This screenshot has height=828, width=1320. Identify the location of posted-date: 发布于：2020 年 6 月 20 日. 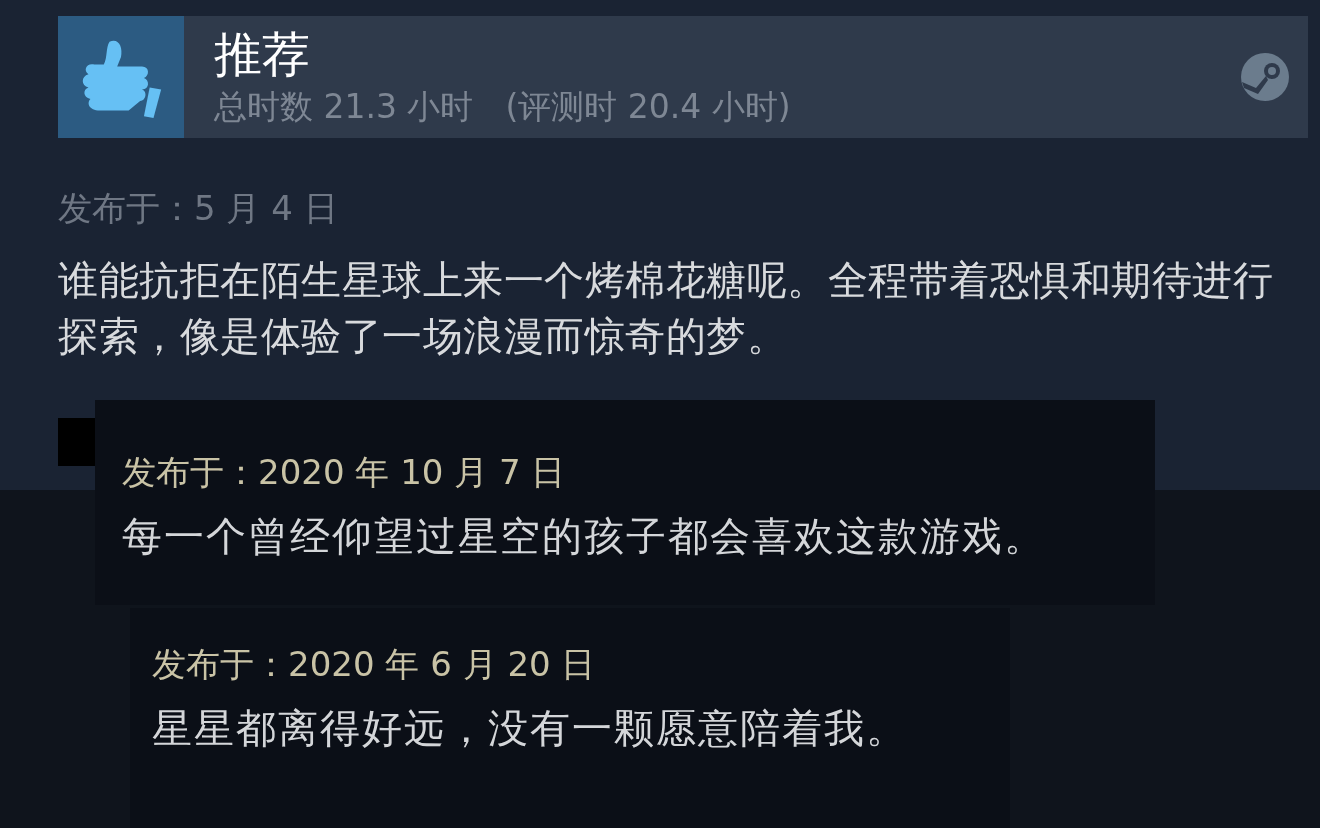
(374, 664).